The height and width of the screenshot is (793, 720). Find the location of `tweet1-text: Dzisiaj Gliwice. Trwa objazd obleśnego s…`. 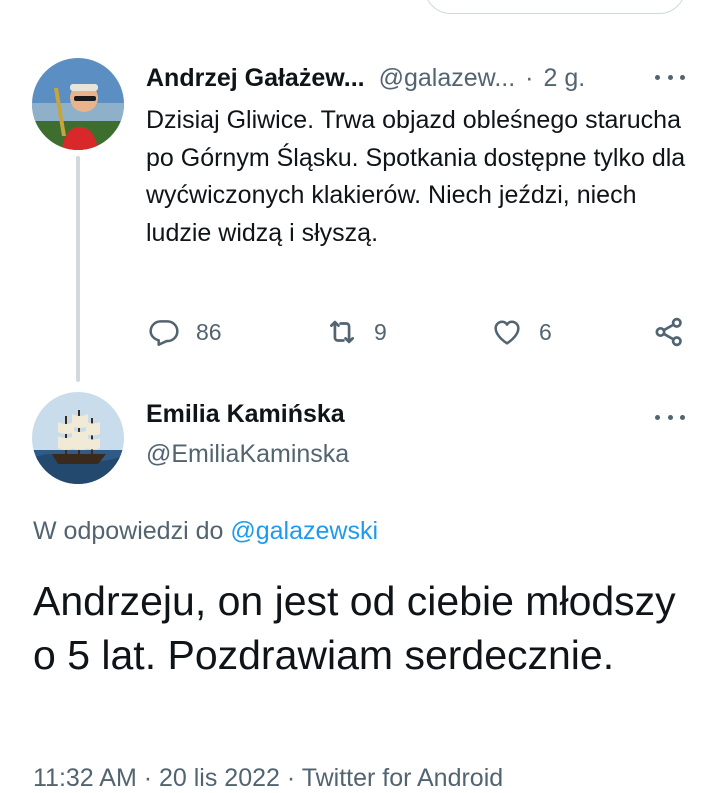

tweet1-text: Dzisiaj Gliwice. Trwa objazd obleśnego s… is located at coordinates (416, 176).